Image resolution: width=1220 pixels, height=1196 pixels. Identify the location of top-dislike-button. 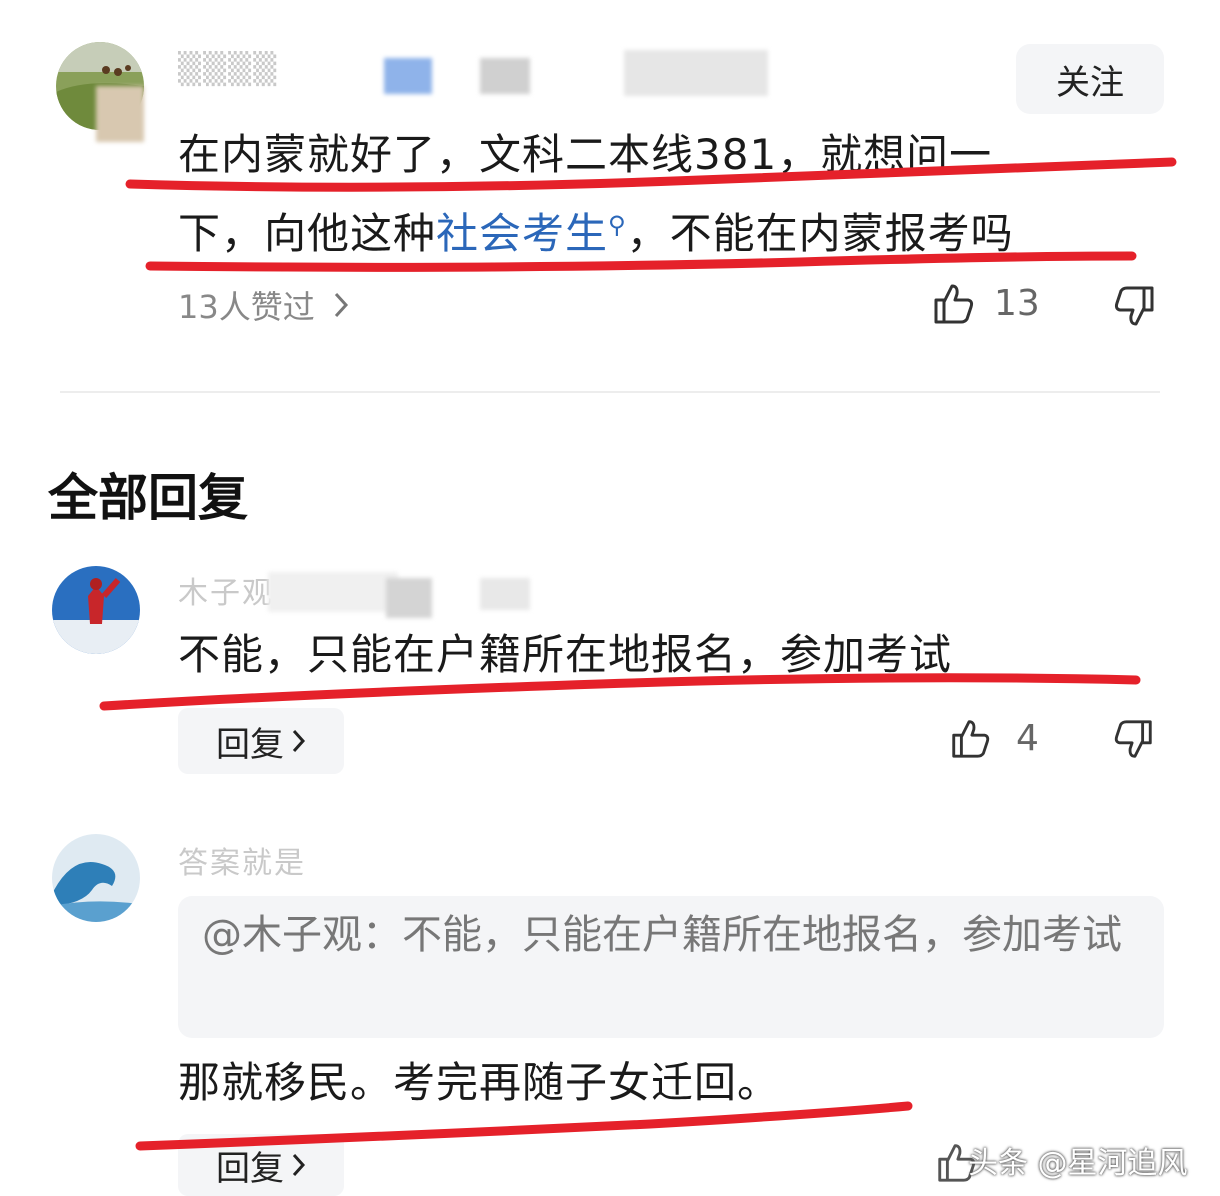
(1135, 309).